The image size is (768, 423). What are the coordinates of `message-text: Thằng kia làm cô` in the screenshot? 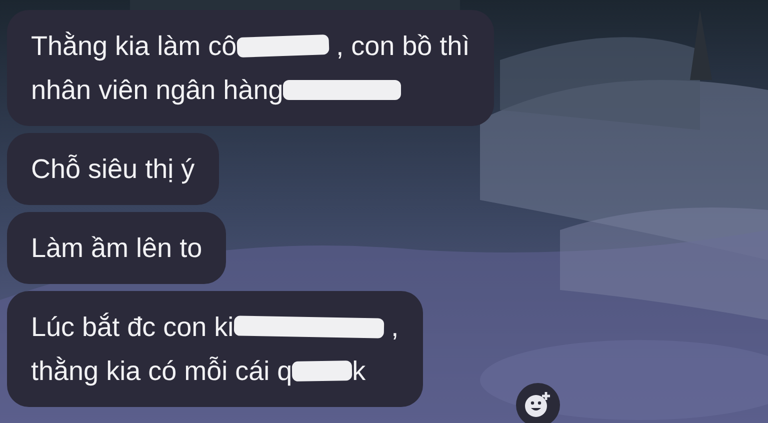 It's located at (134, 46).